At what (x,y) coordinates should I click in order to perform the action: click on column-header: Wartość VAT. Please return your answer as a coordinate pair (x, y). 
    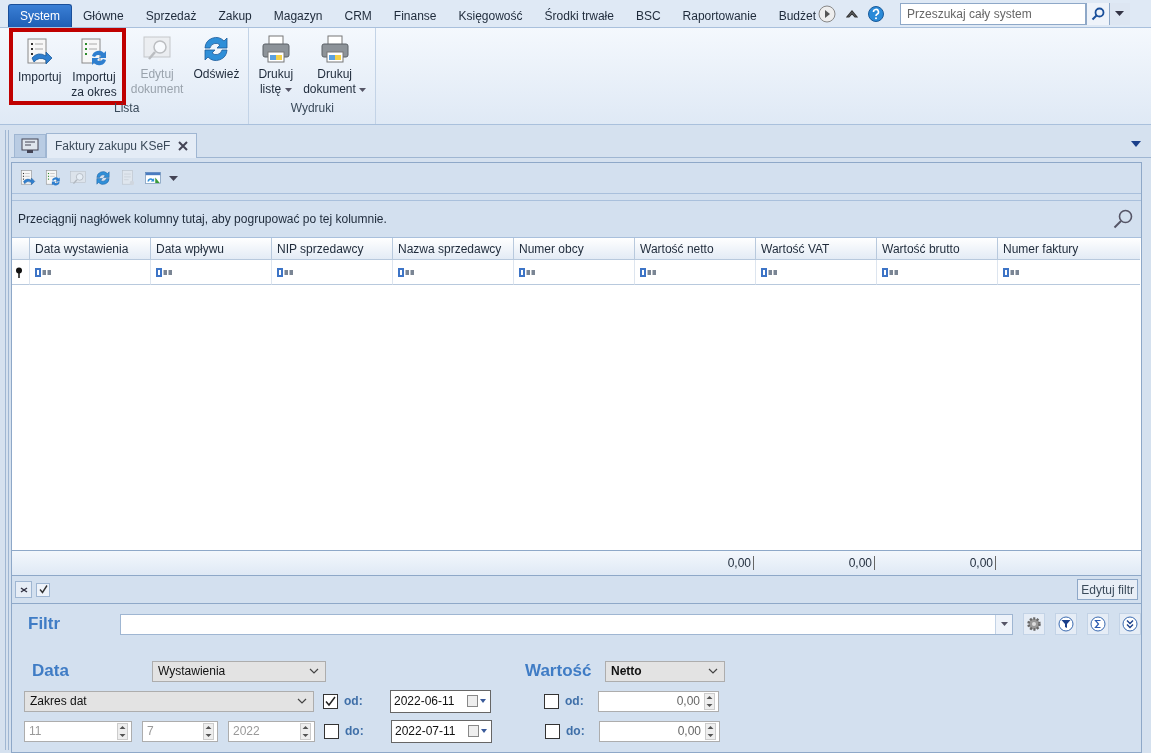
    Looking at the image, I should click on (816, 249).